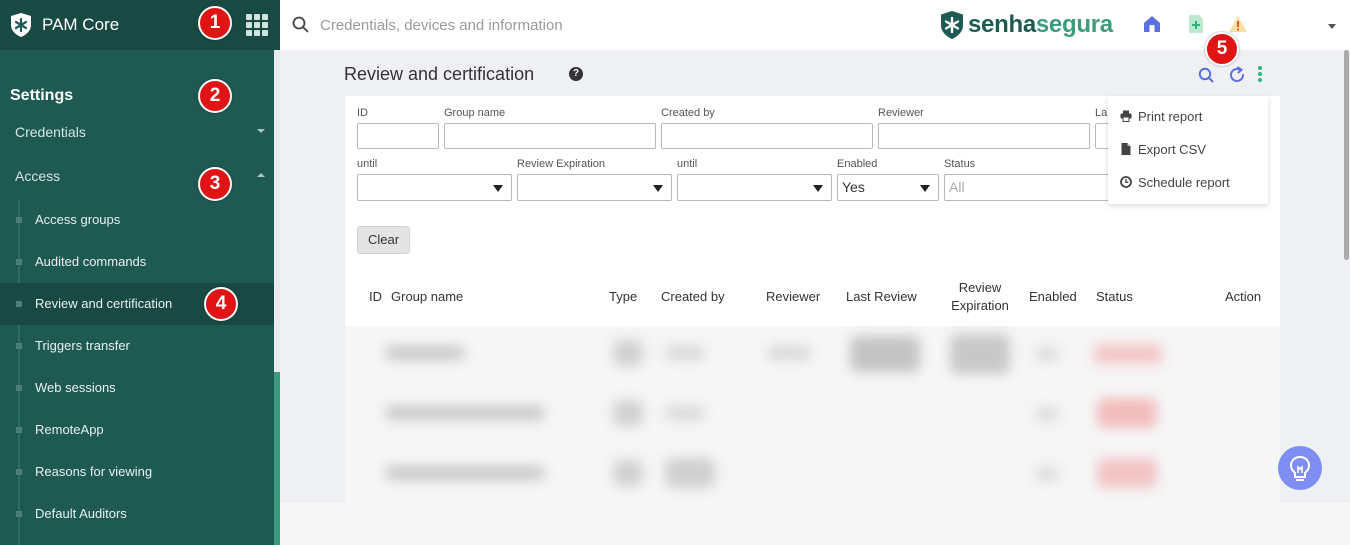 Image resolution: width=1350 pixels, height=545 pixels. I want to click on chevron-down-icon, so click(261, 131).